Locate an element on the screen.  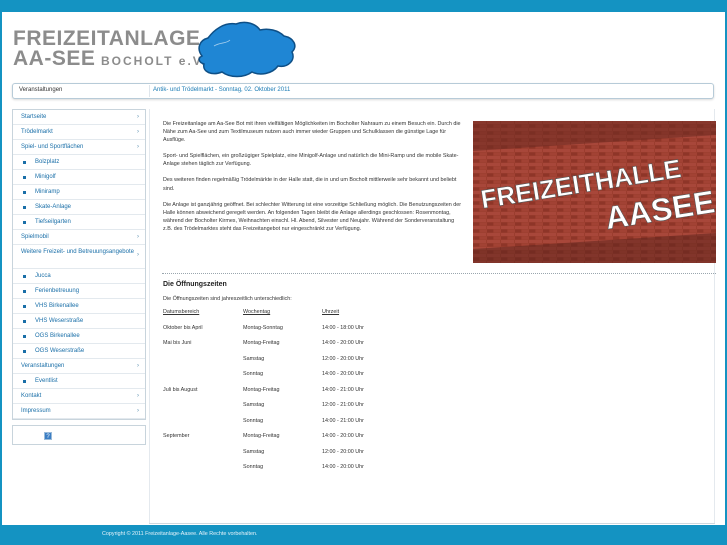
hours-cell: Oktober bis April is located at coordinates (183, 327).